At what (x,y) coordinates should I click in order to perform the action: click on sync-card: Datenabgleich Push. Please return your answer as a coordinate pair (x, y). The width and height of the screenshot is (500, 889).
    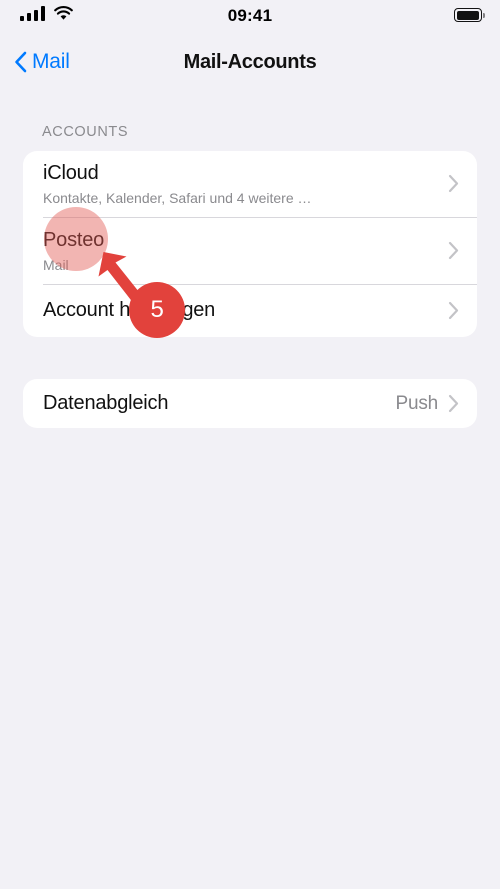
    Looking at the image, I should click on (250, 403).